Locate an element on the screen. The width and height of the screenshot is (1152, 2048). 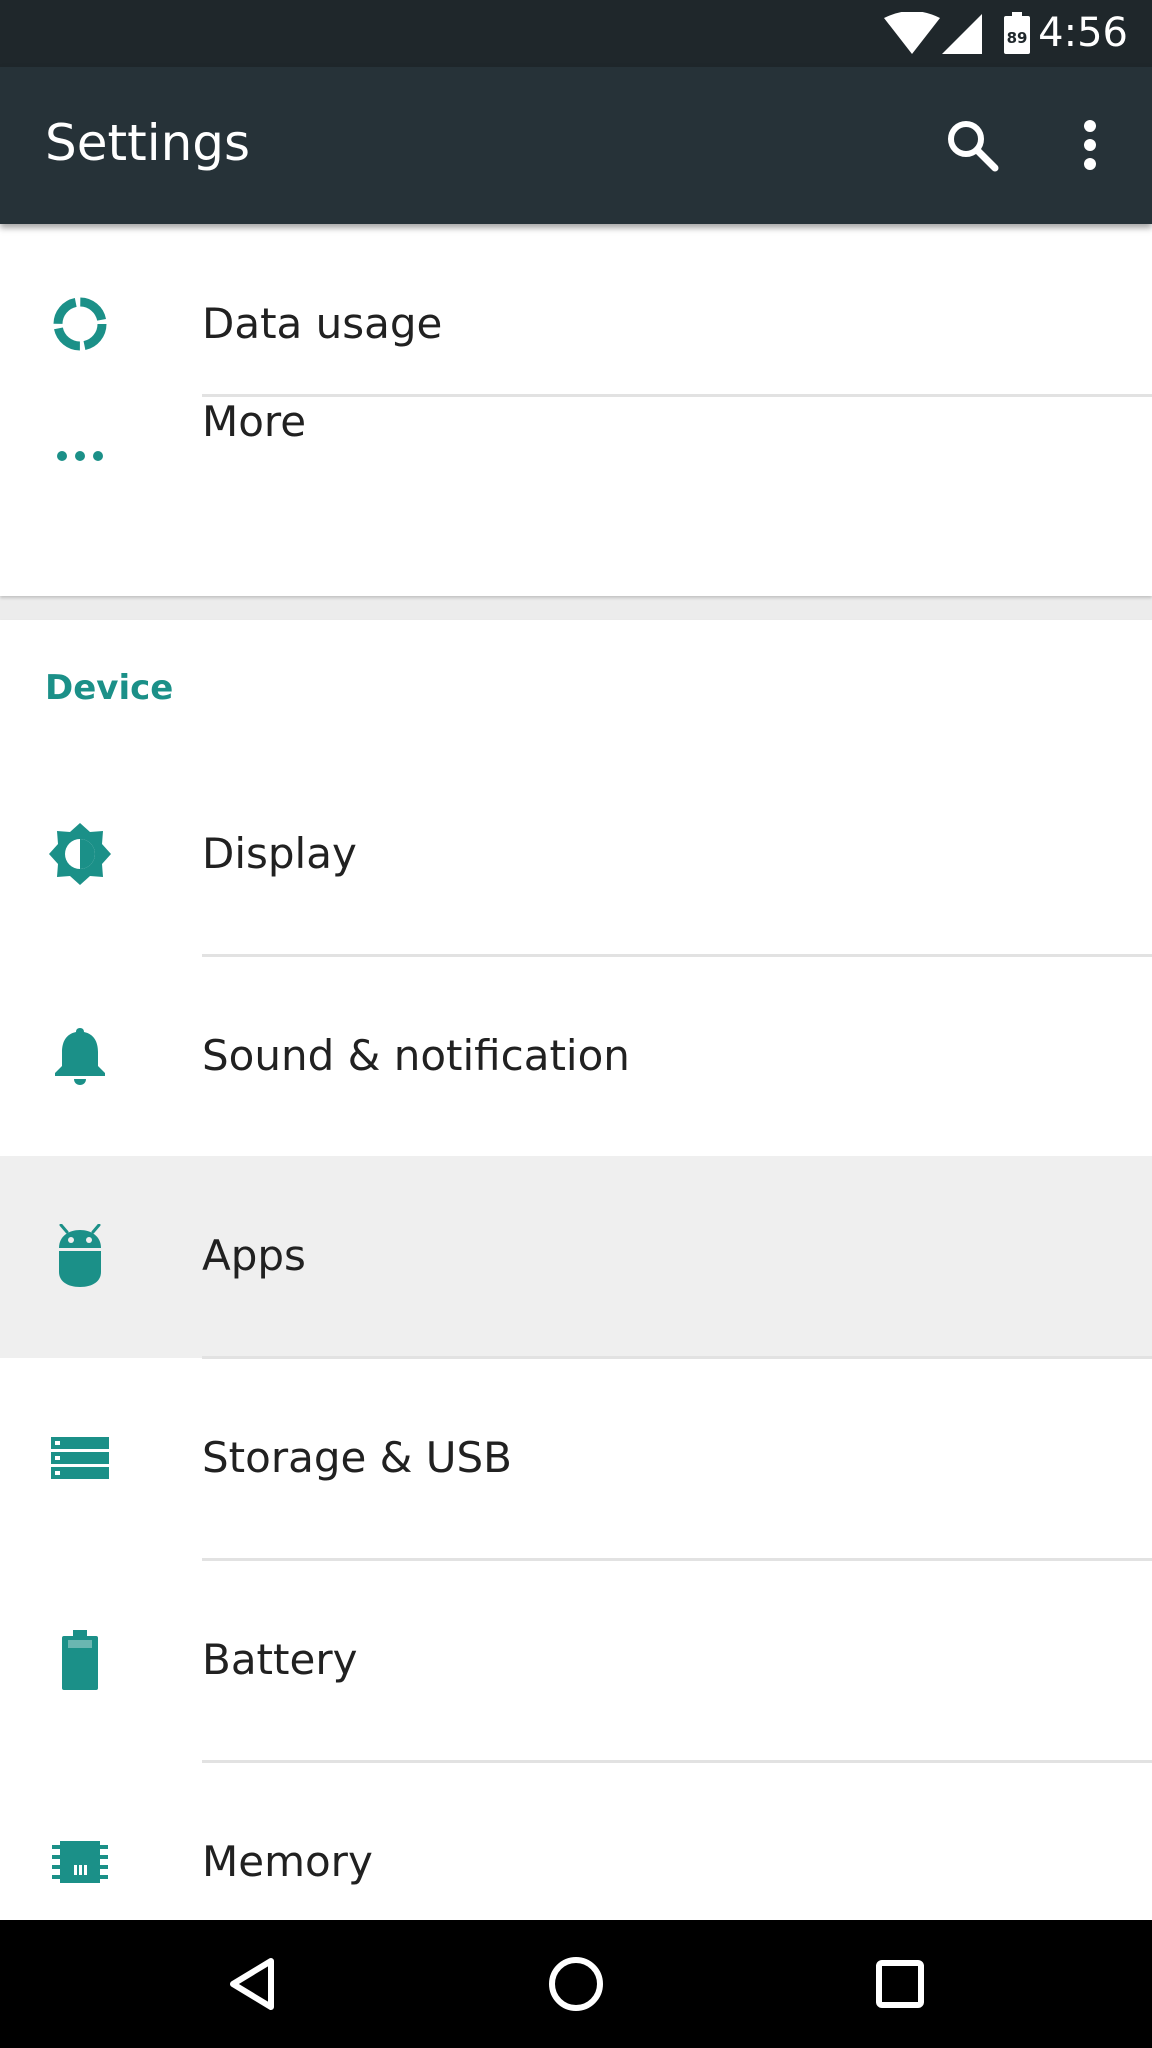
more-horiz-icon is located at coordinates (80, 456).